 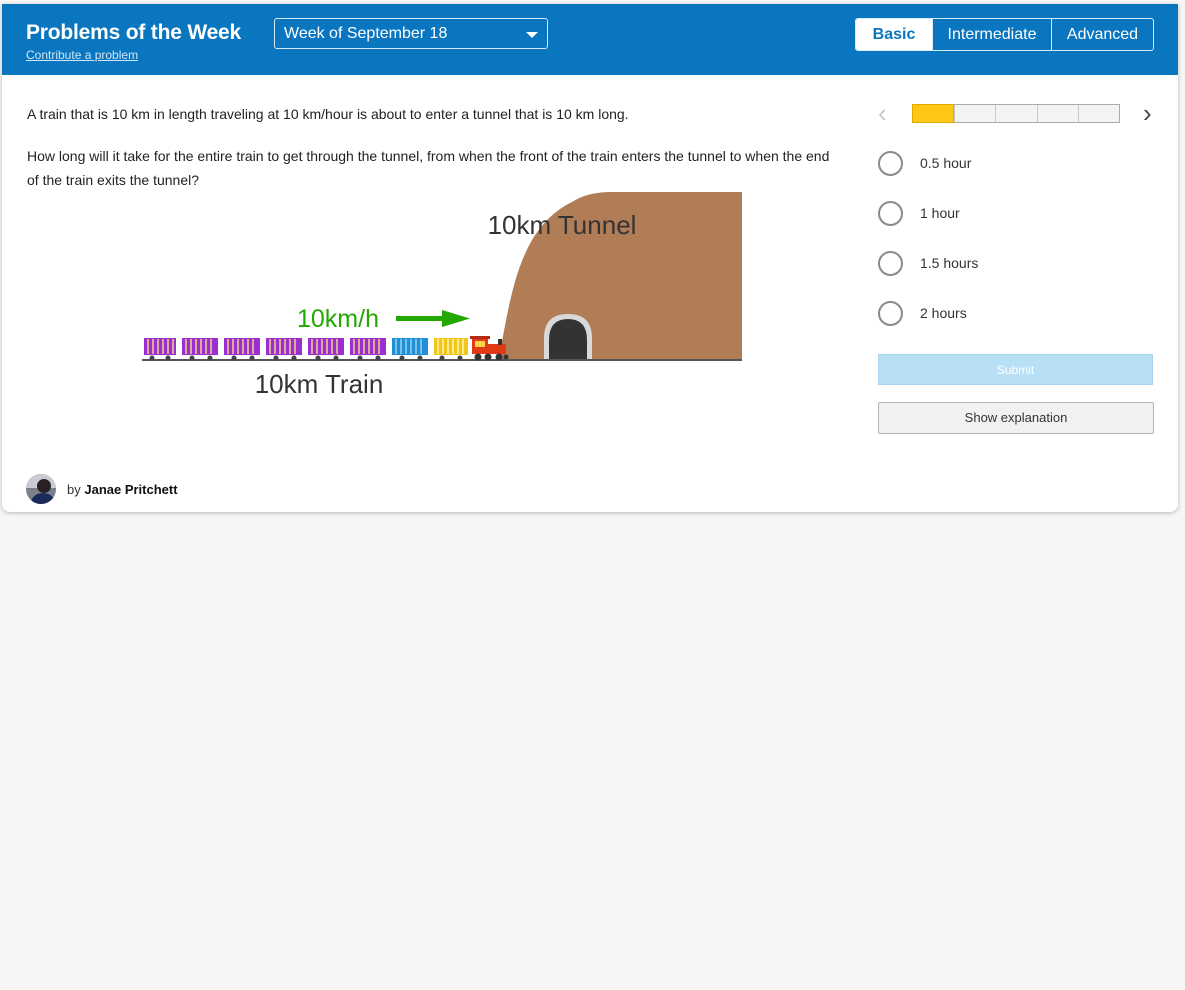 I want to click on answer-option: 1.5 hours, so click(x=928, y=263).